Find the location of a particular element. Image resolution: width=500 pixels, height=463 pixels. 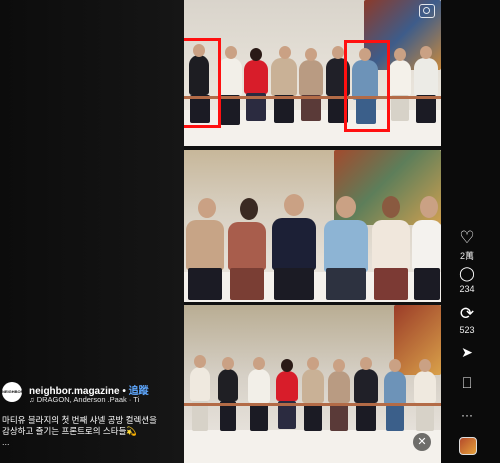

repost-button: ⟳ 523 is located at coordinates (467, 320).